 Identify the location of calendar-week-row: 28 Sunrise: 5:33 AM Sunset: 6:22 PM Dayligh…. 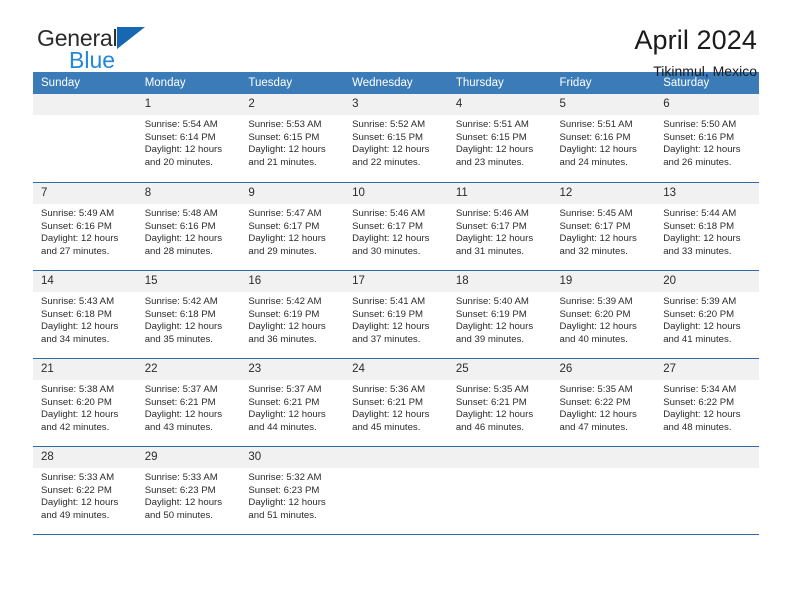
(396, 490).